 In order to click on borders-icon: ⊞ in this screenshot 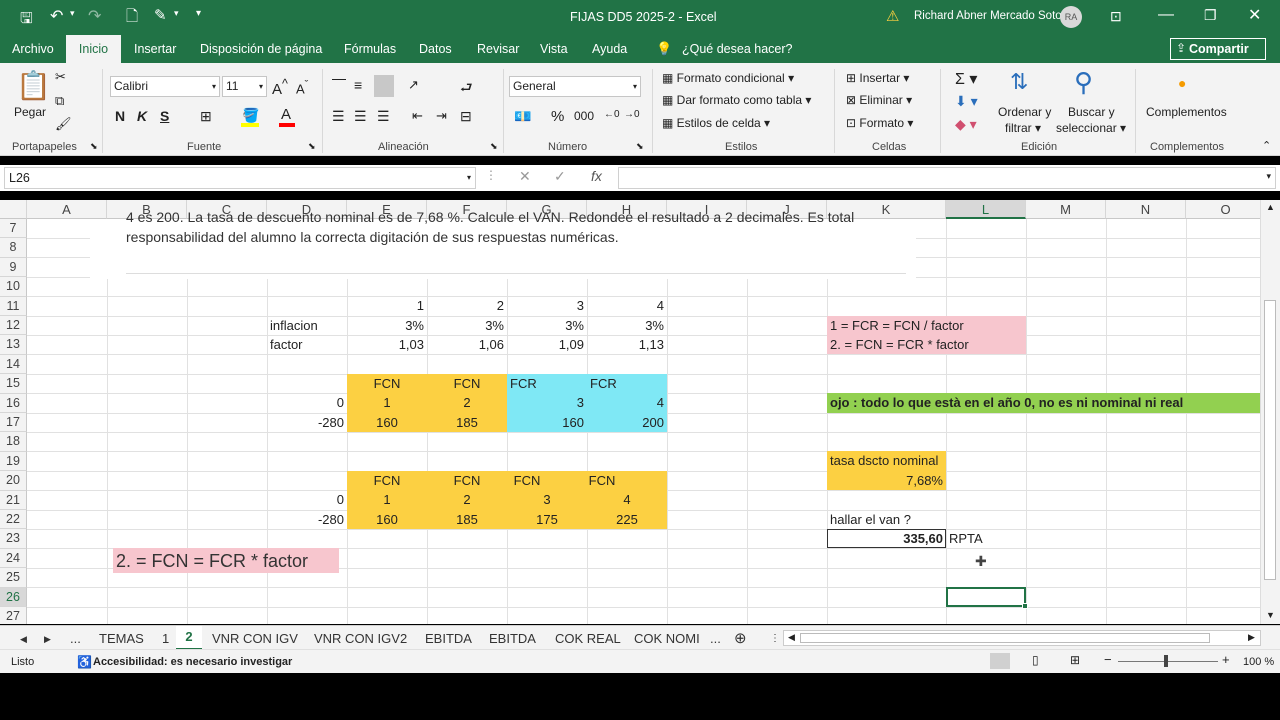, I will do `click(206, 116)`.